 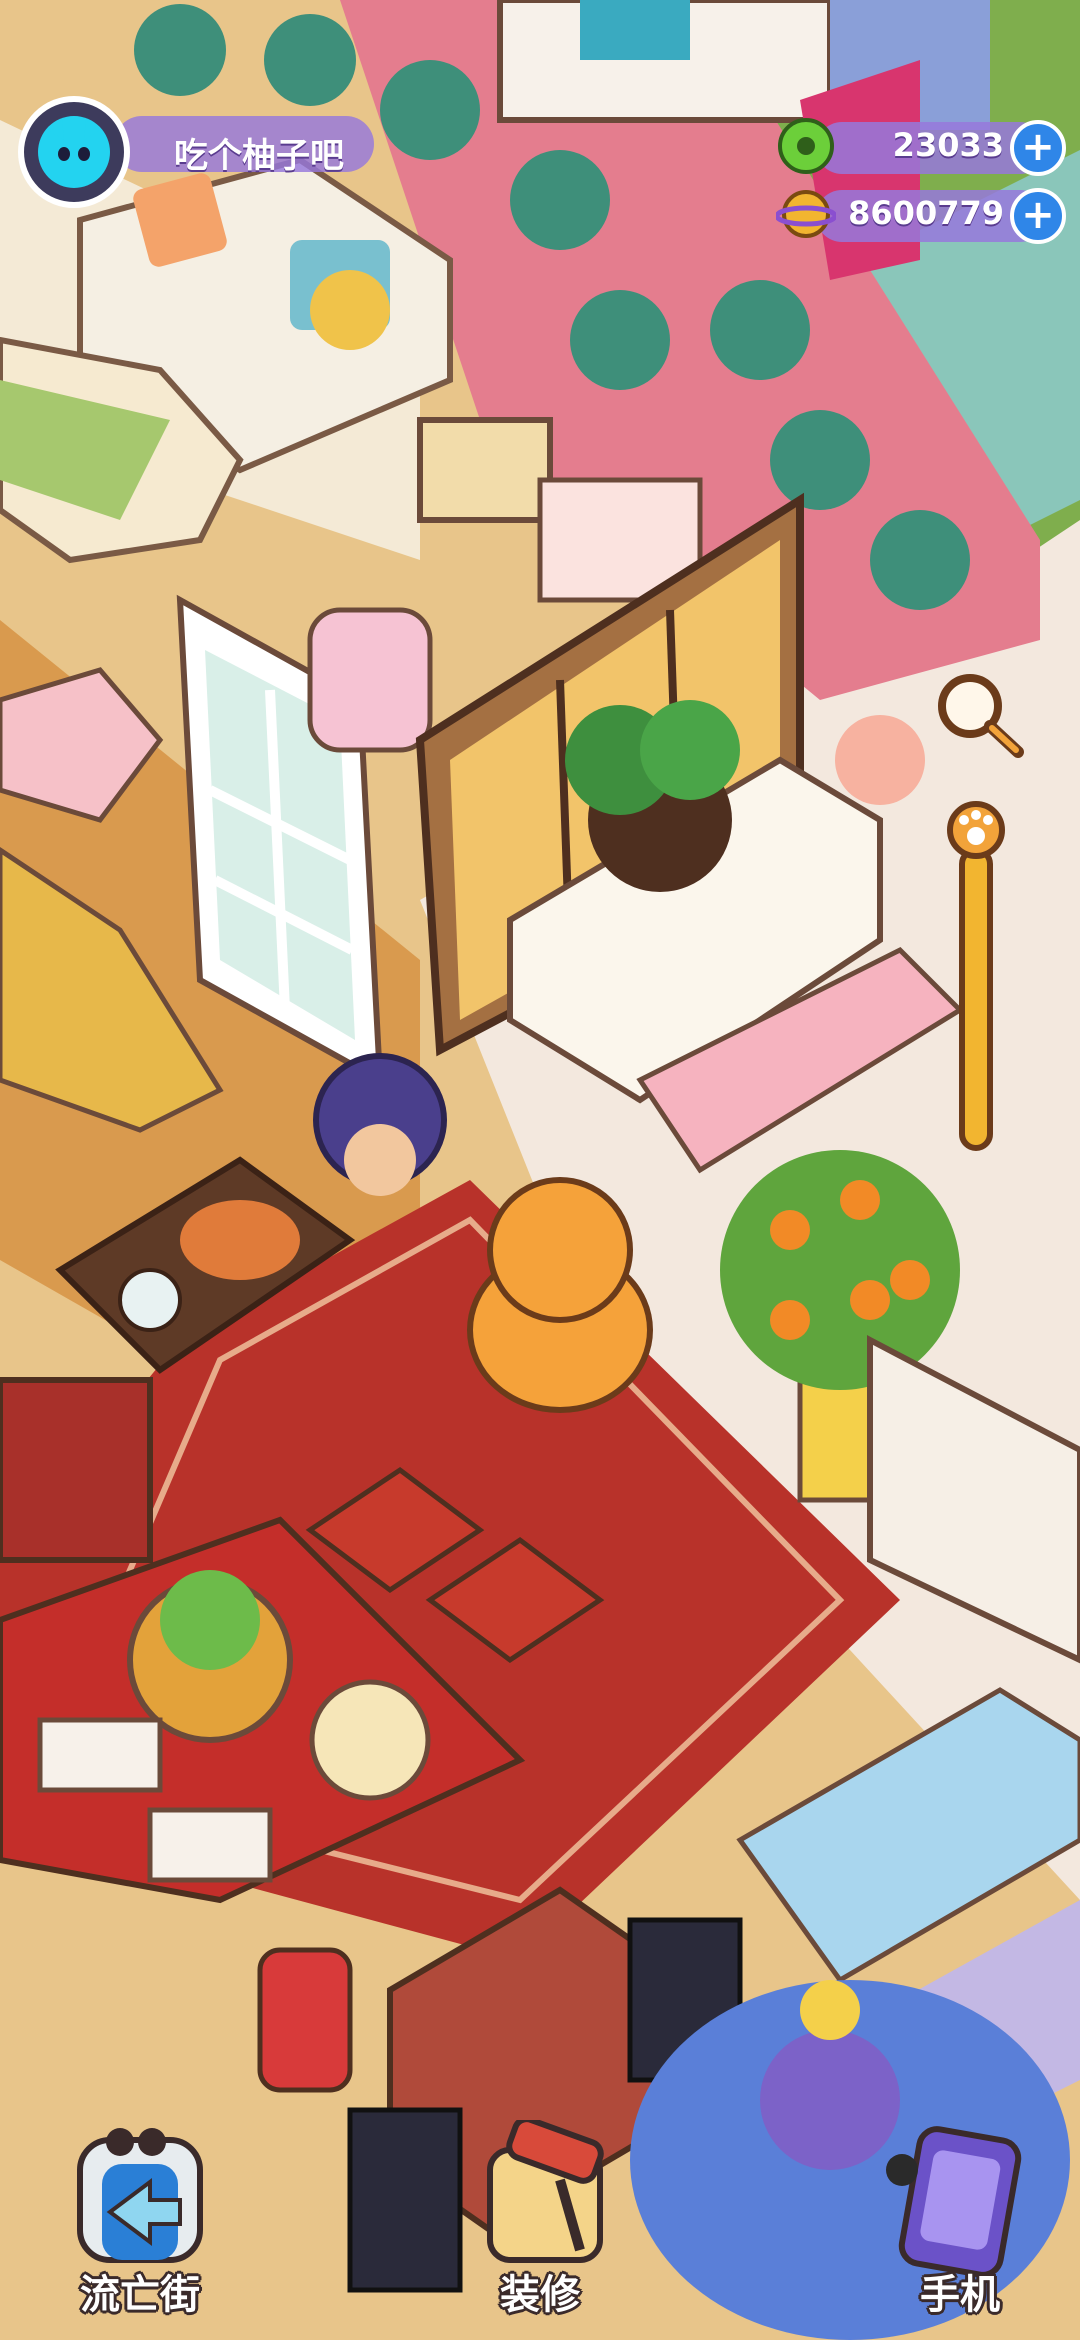 I want to click on avatar, so click(x=74, y=152).